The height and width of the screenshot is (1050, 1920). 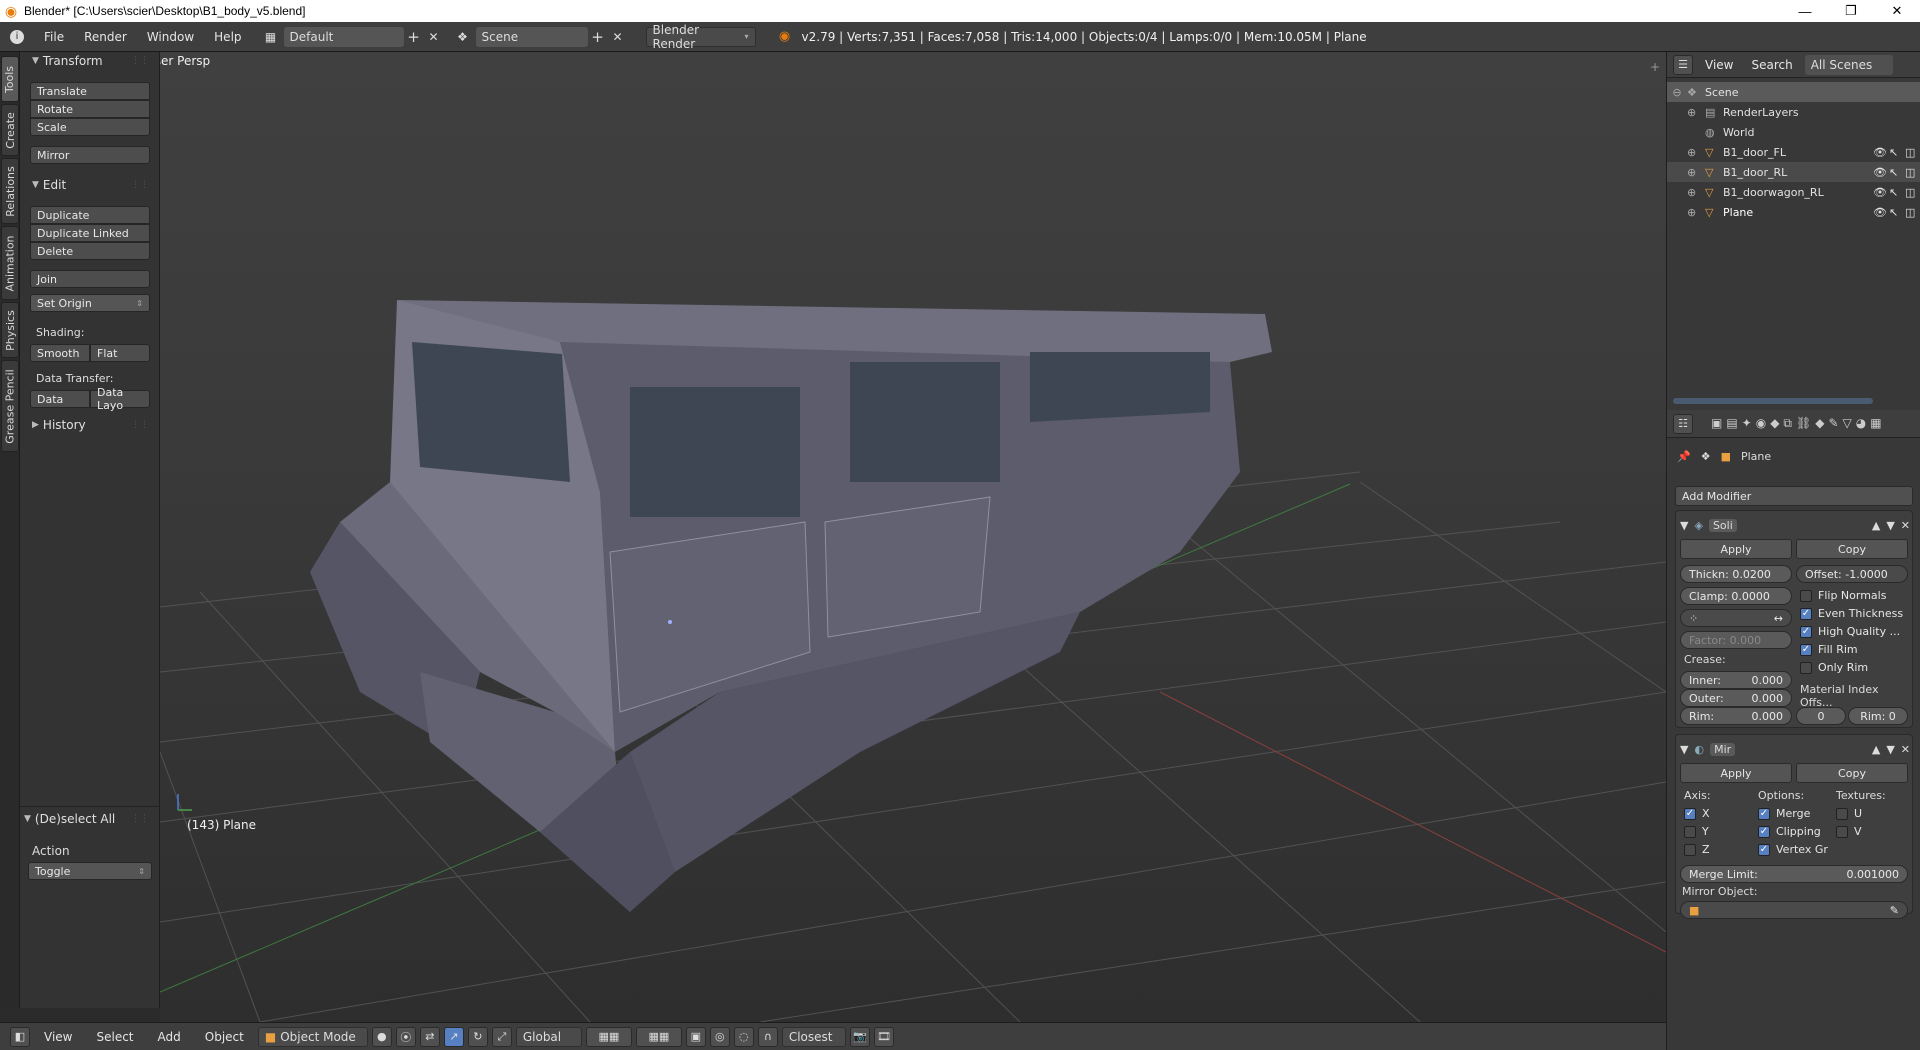 What do you see at coordinates (381, 1036) in the screenshot?
I see `viewport-shading-icon: ●` at bounding box center [381, 1036].